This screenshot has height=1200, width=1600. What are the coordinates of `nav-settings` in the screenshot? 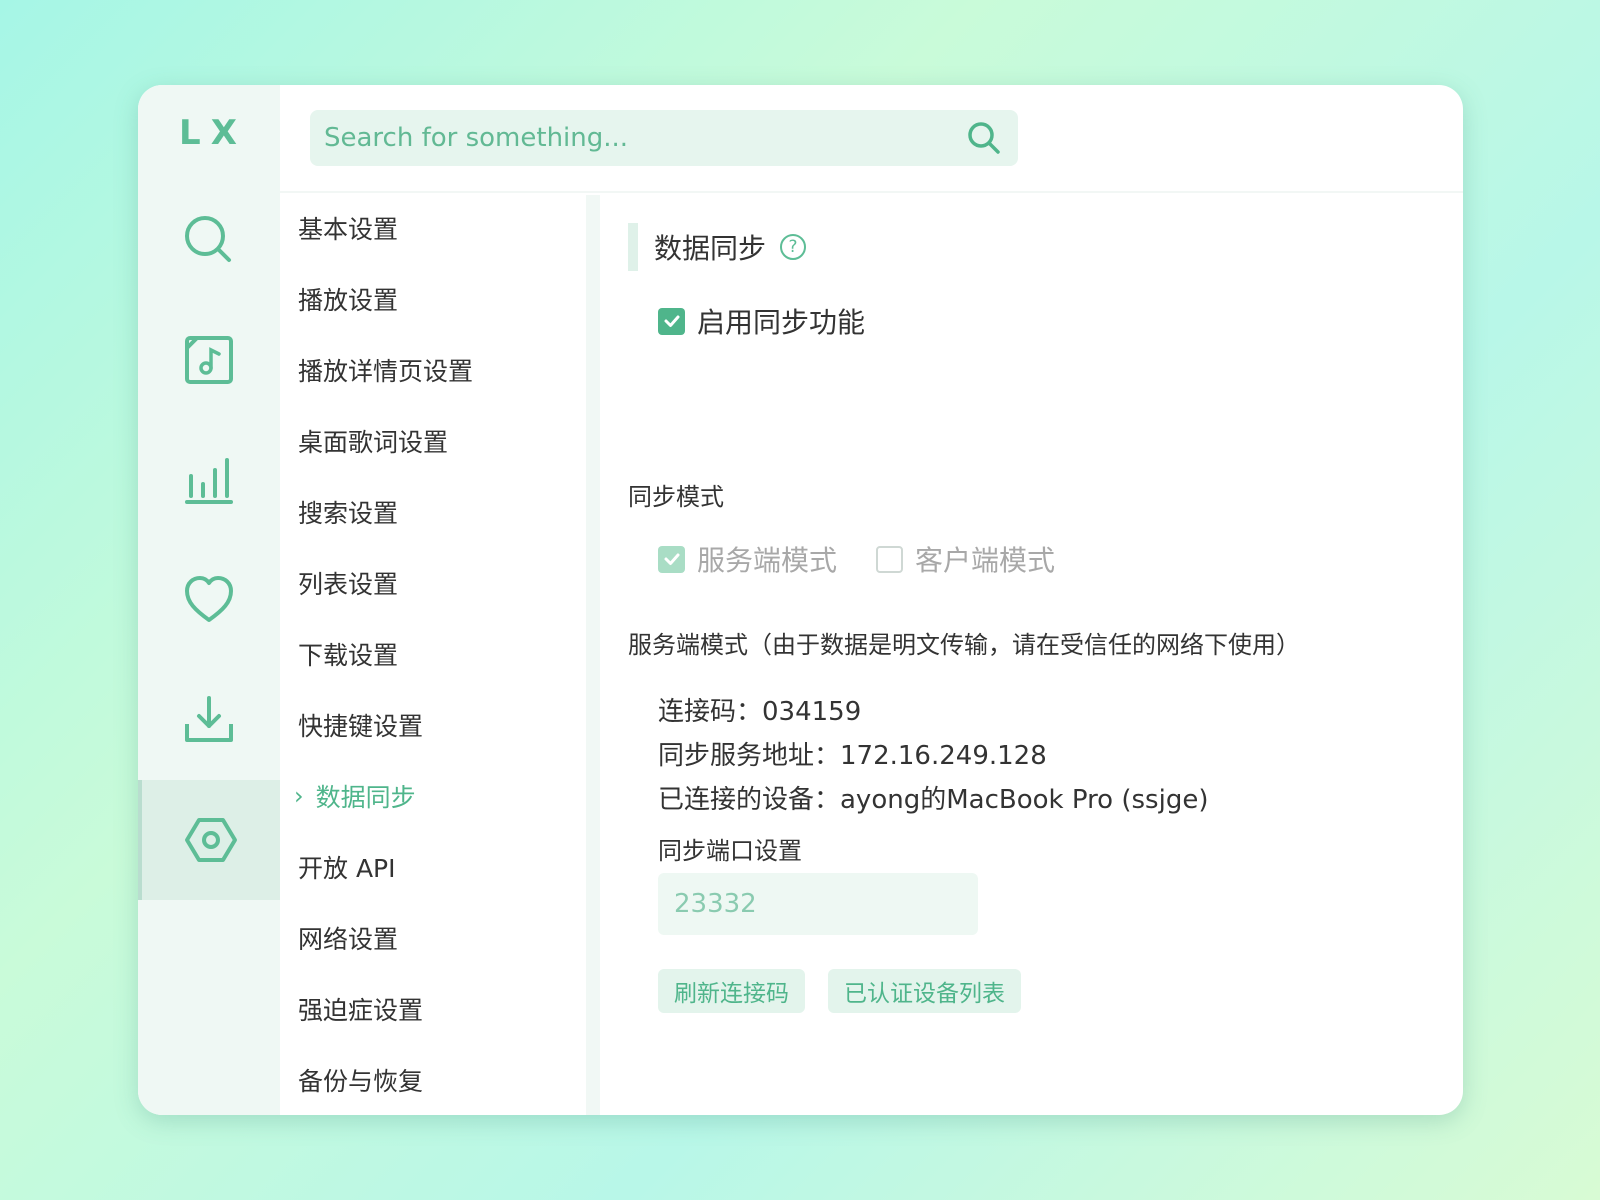 It's located at (209, 840).